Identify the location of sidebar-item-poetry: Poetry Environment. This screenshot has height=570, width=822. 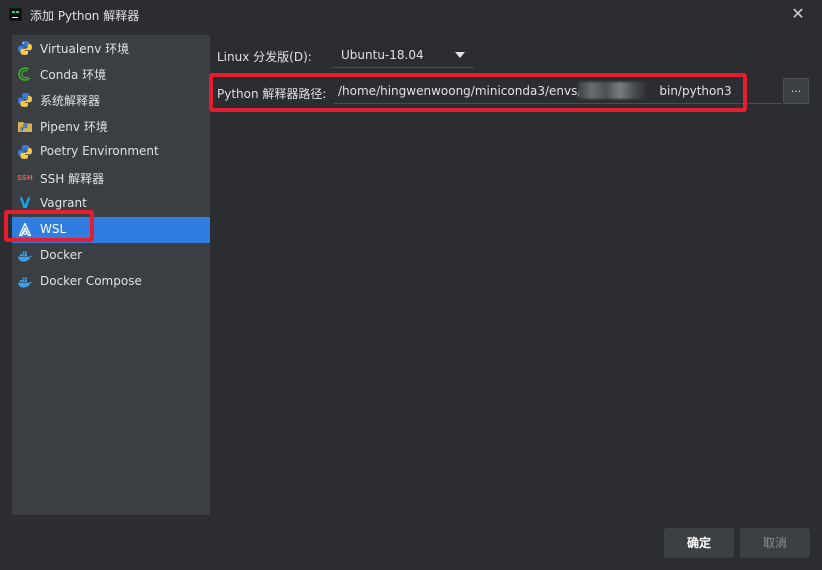
(111, 152).